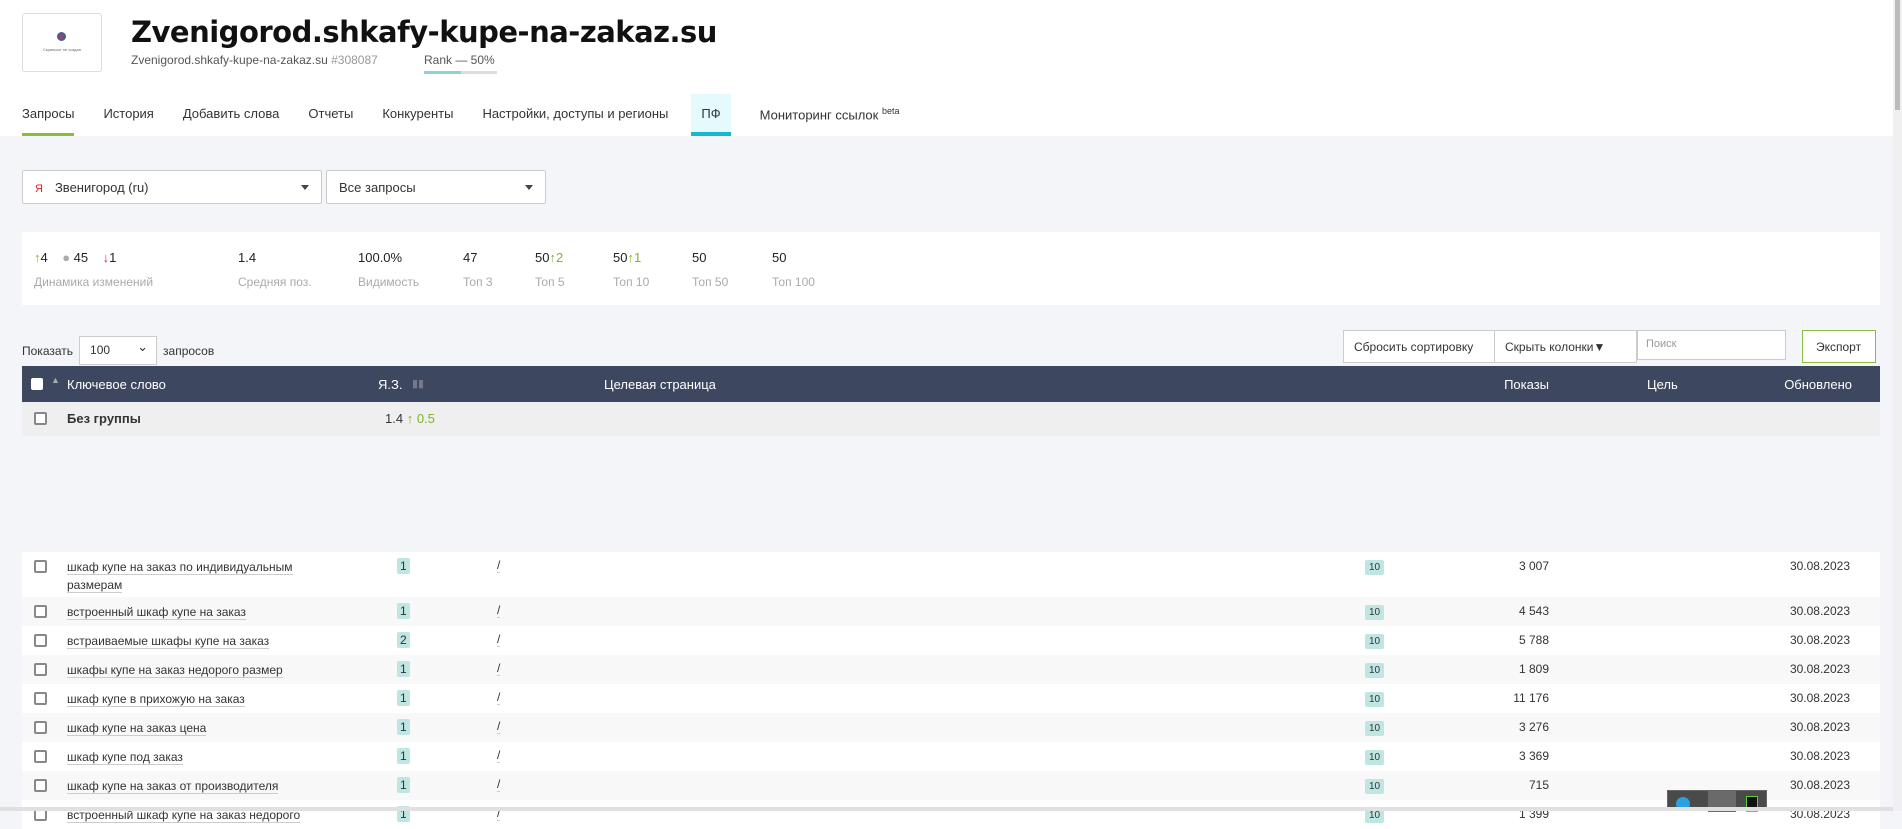 The image size is (1902, 829). I want to click on search-input: Поиск, so click(1711, 345).